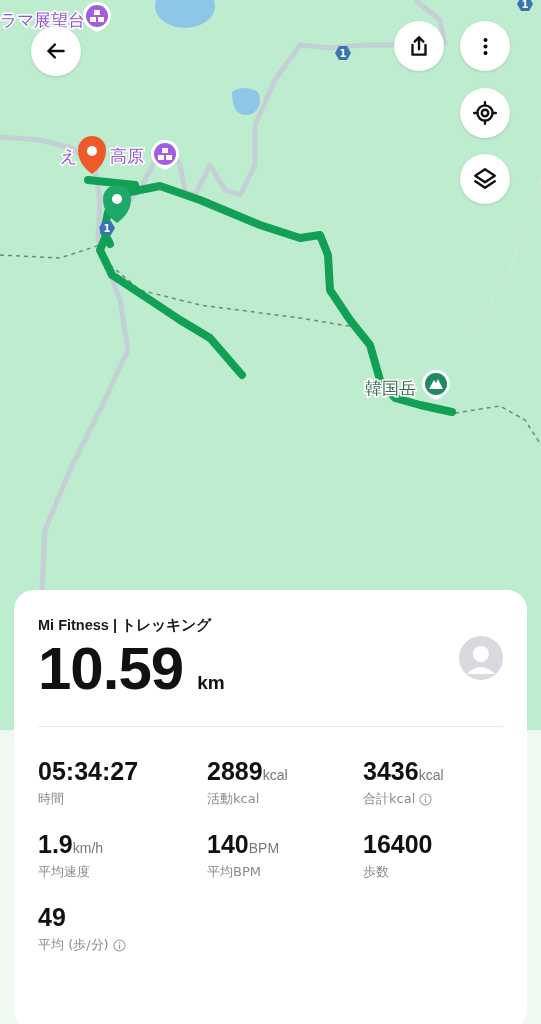 The width and height of the screenshot is (541, 1024). Describe the element at coordinates (68, 156) in the screenshot. I see `map-label: え` at that location.